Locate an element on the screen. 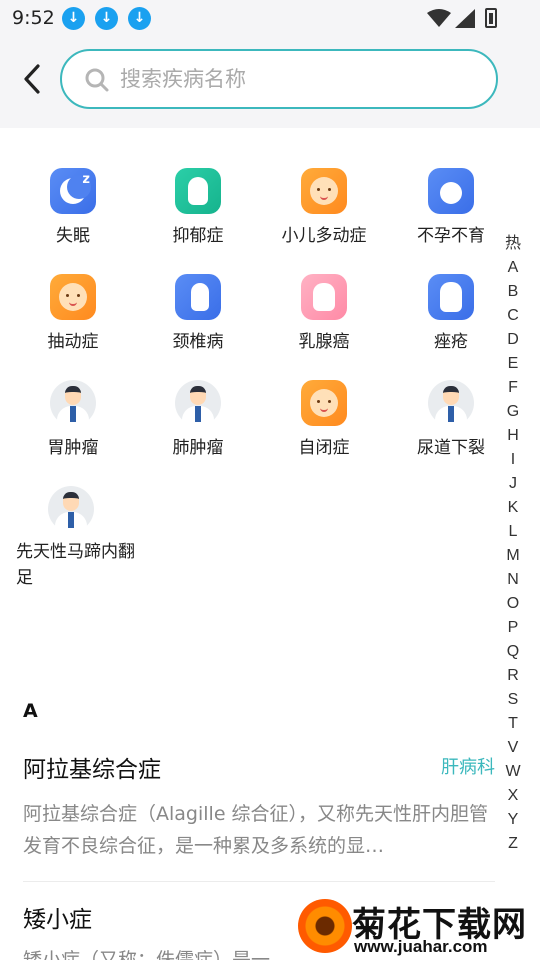 This screenshot has height=960, width=540. flower-logo-icon is located at coordinates (325, 926).